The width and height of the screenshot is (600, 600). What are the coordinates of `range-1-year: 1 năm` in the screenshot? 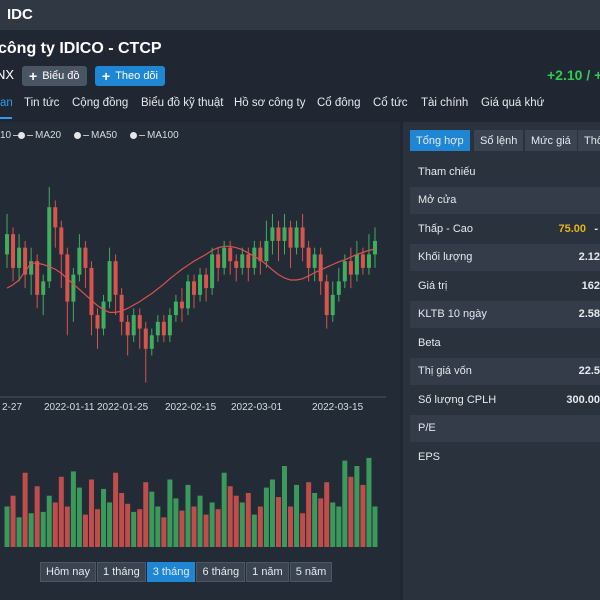 It's located at (267, 572).